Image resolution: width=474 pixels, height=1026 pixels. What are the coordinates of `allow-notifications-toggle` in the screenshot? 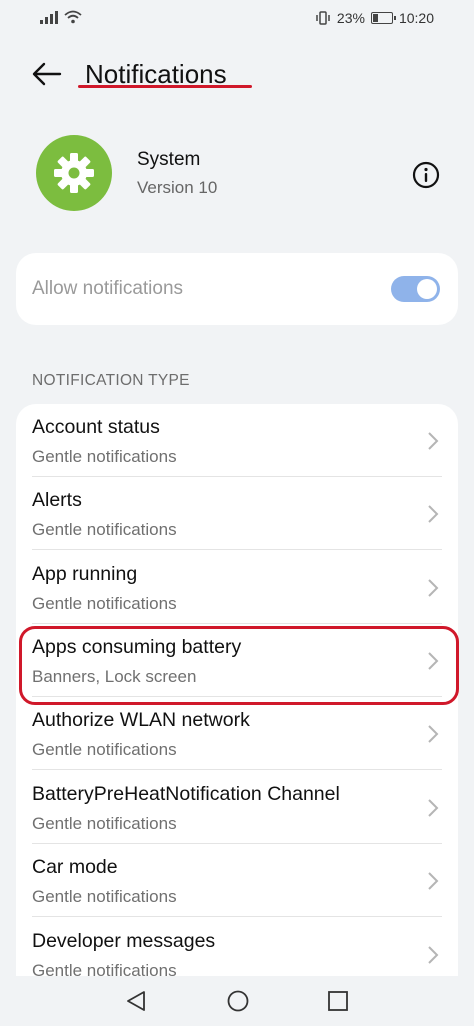 It's located at (415, 289).